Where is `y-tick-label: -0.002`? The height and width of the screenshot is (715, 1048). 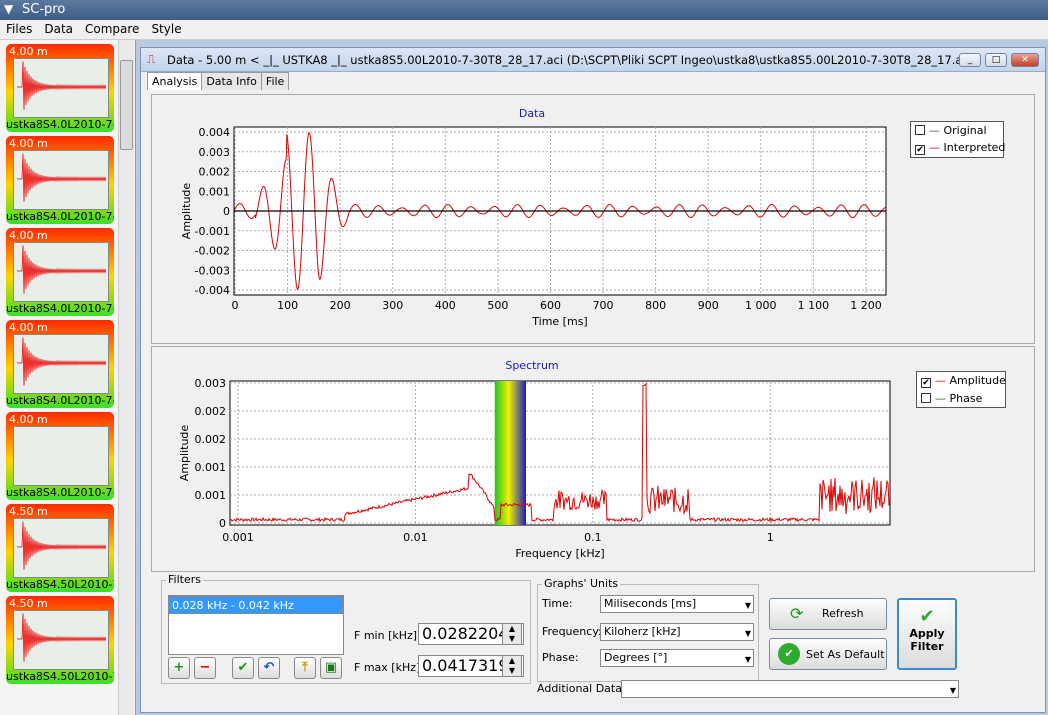
y-tick-label: -0.002 is located at coordinates (212, 251).